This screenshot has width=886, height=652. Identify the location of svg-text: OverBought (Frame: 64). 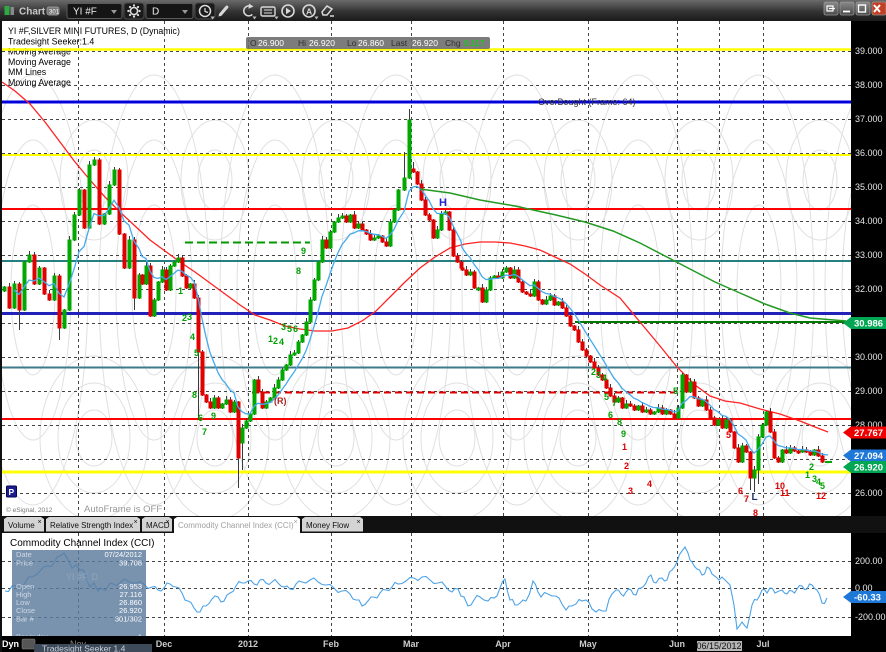
(587, 102).